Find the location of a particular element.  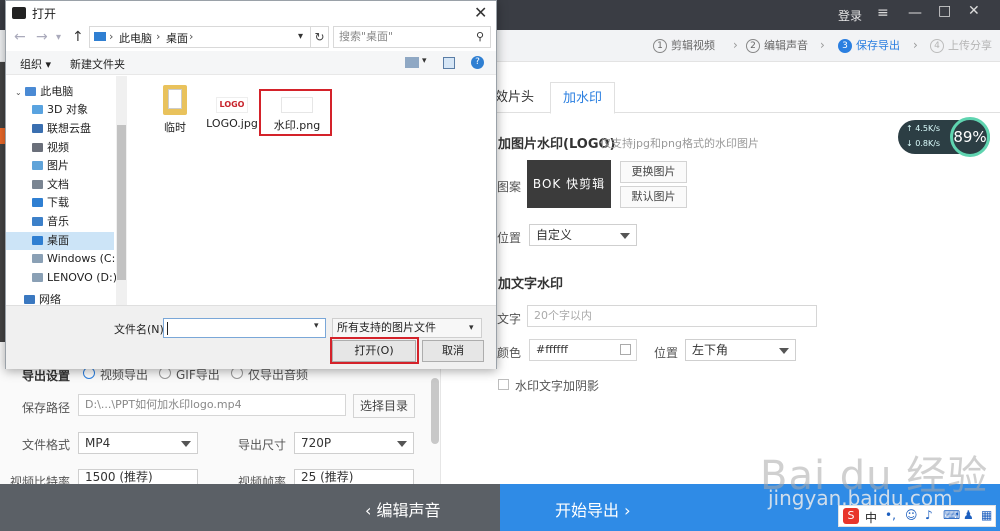

export-size-label: 导出尺寸 is located at coordinates (262, 445).